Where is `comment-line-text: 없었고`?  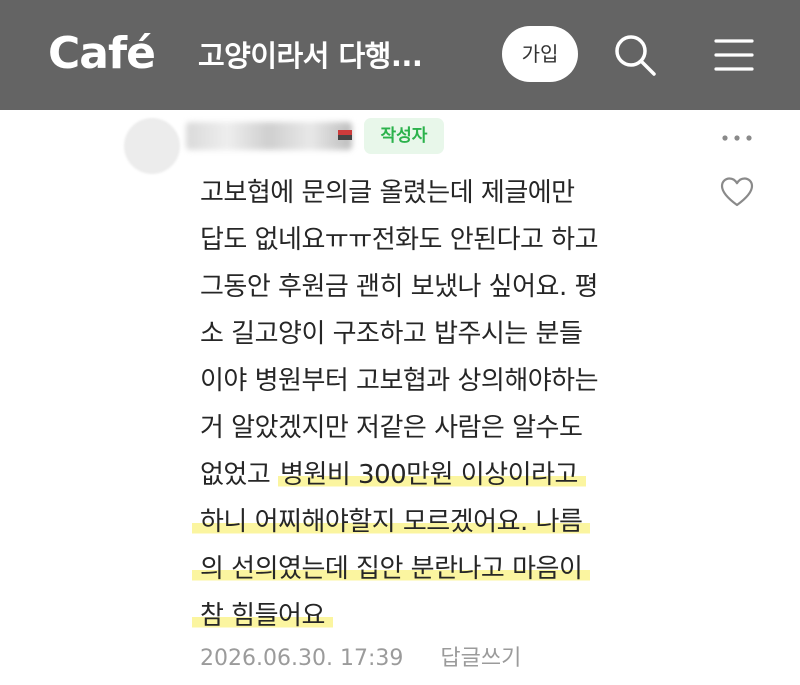 comment-line-text: 없었고 is located at coordinates (239, 475).